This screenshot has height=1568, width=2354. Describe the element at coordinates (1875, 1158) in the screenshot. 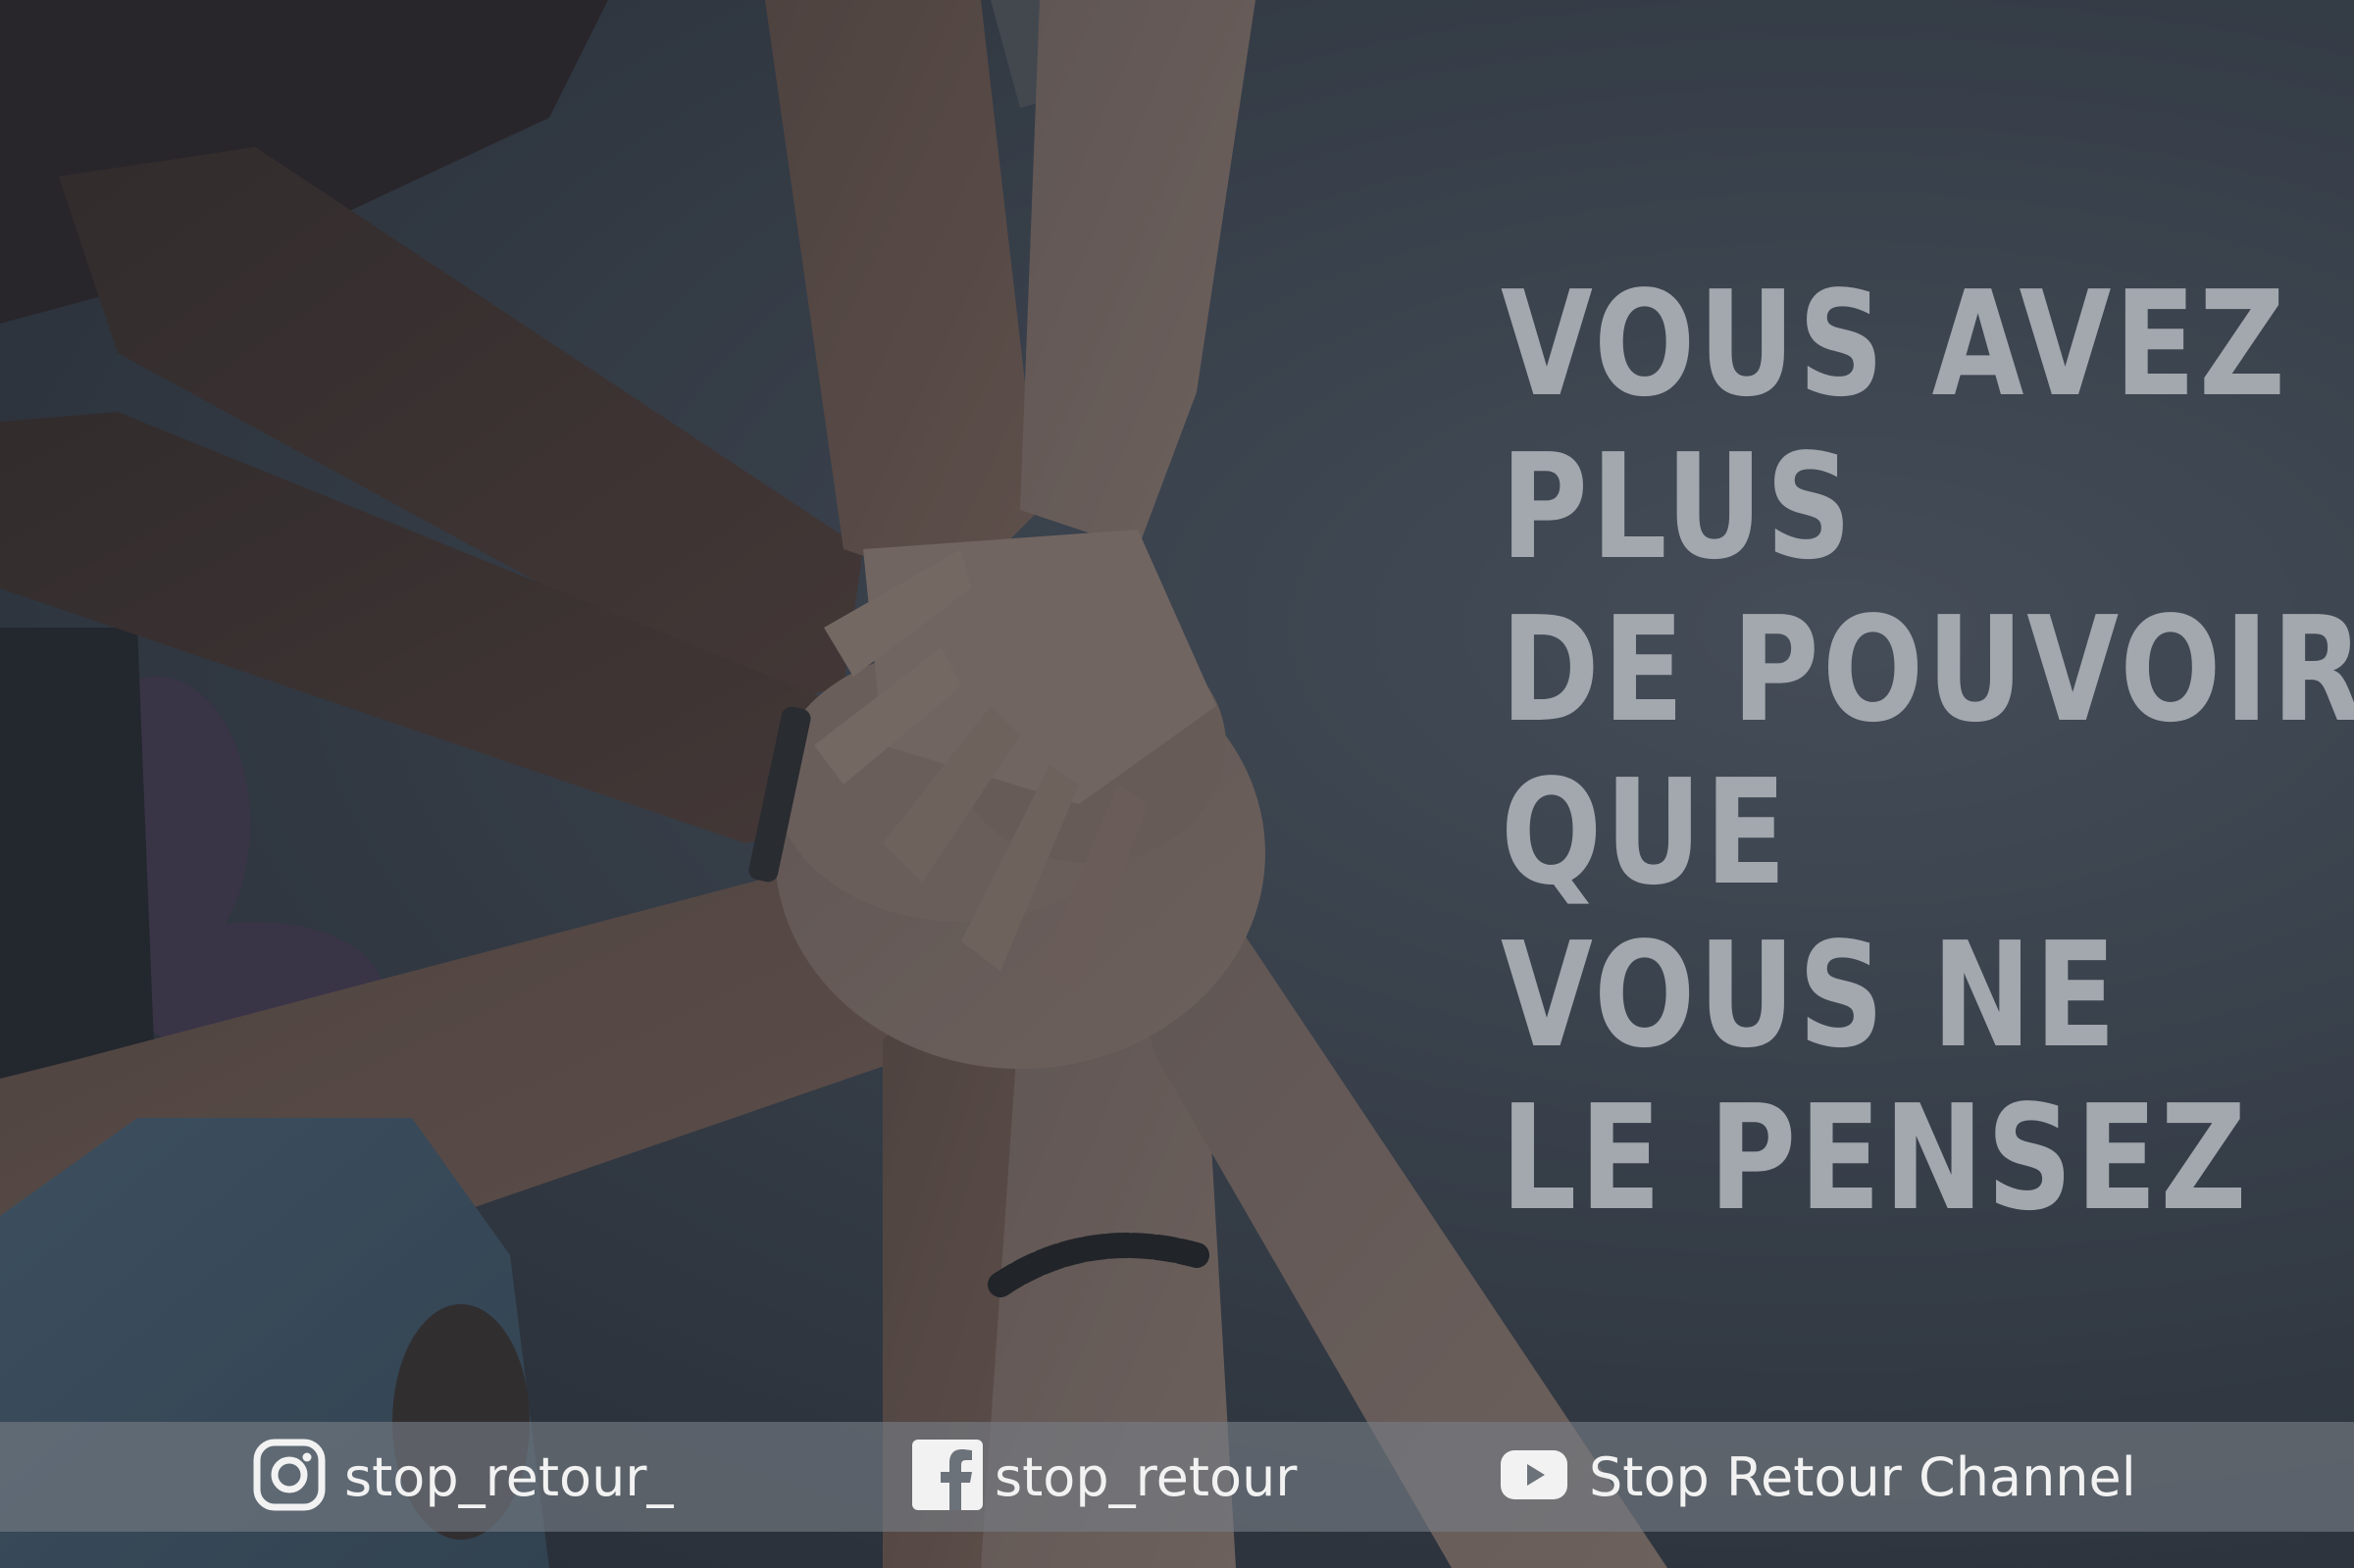

I see `quote-line-6: LE PENSEZ` at that location.